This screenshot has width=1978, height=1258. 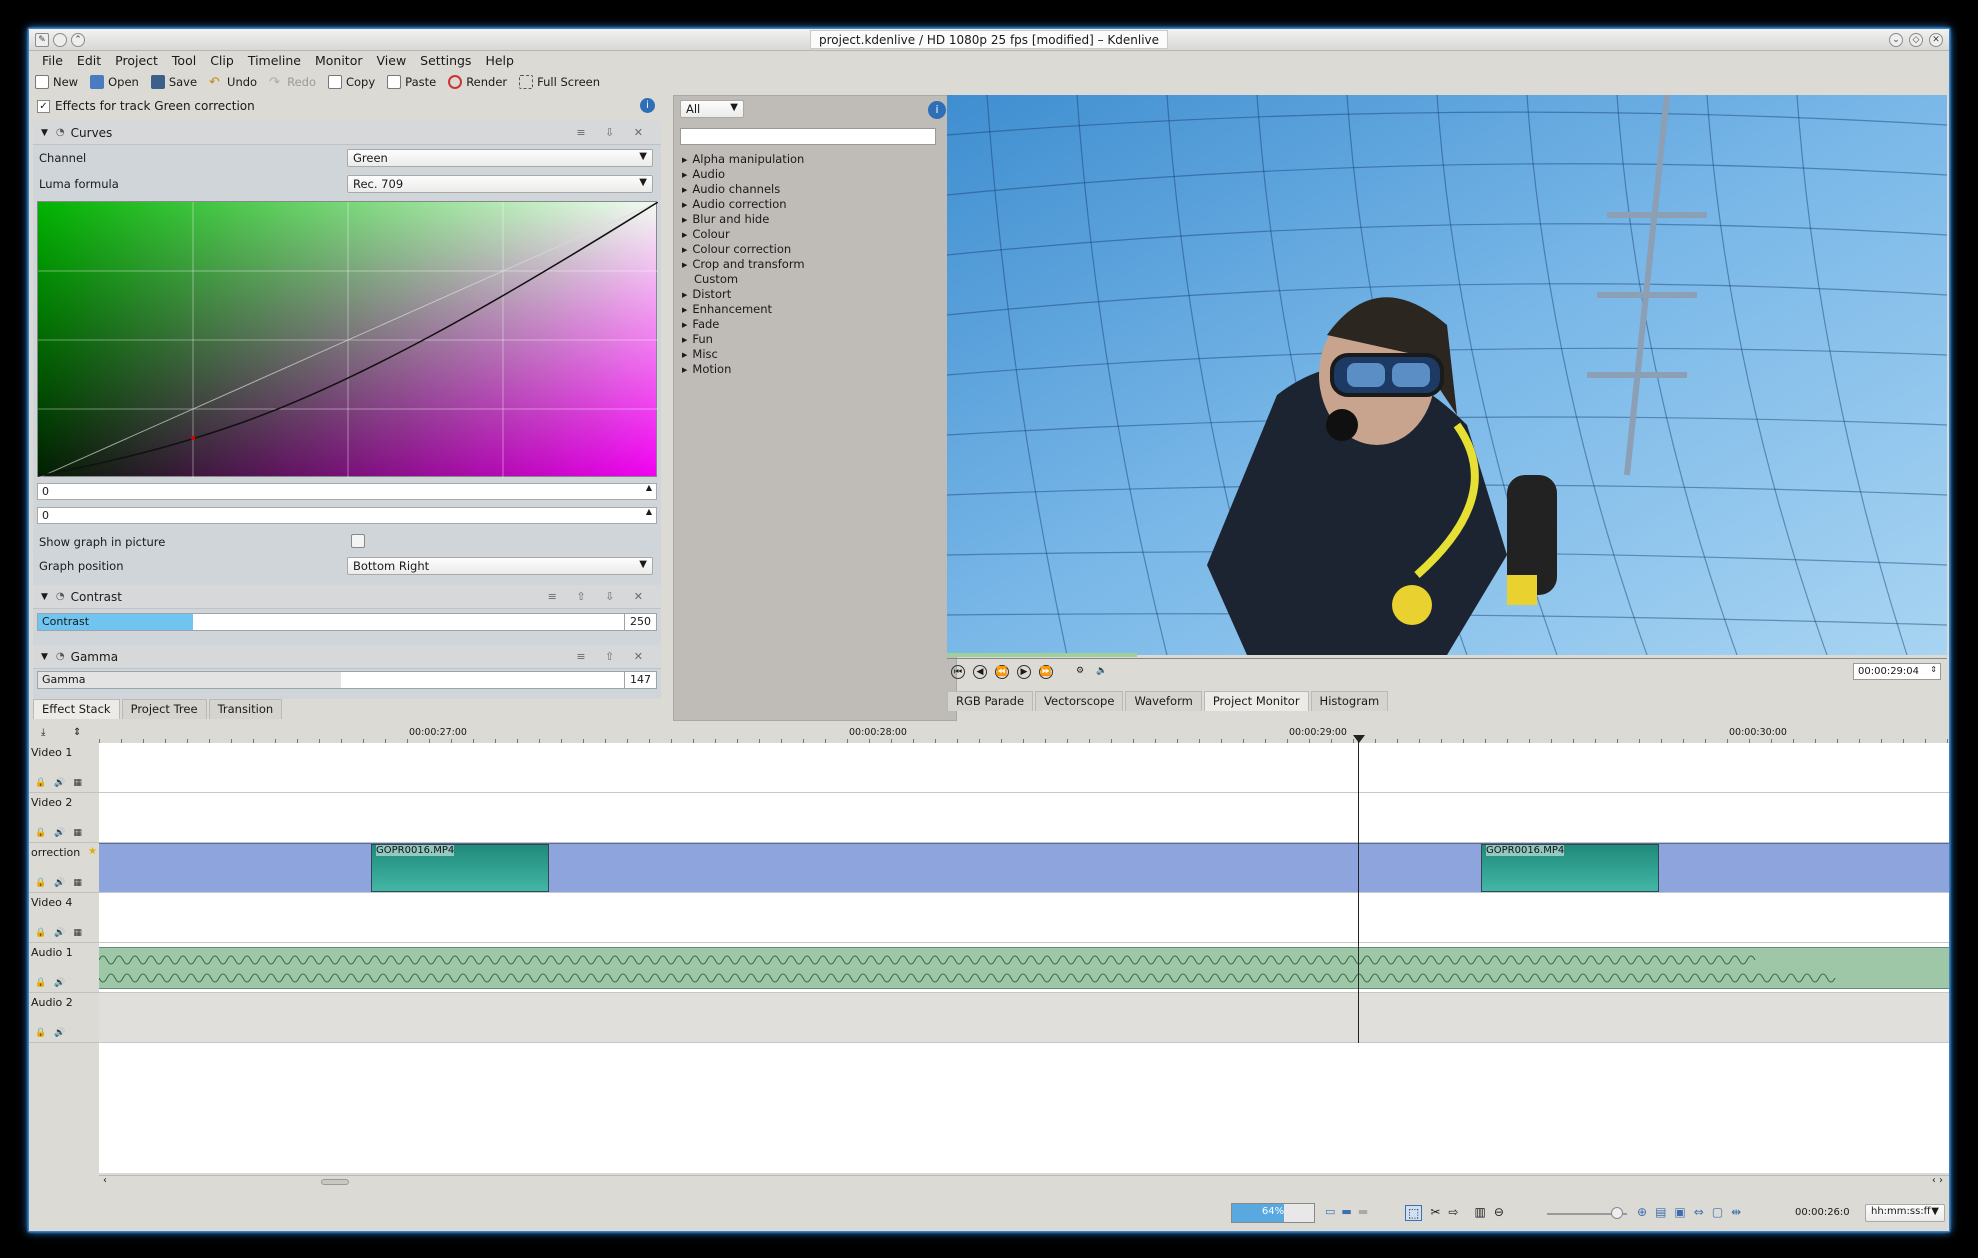 I want to click on effect-category-item: Custom, so click(x=710, y=279).